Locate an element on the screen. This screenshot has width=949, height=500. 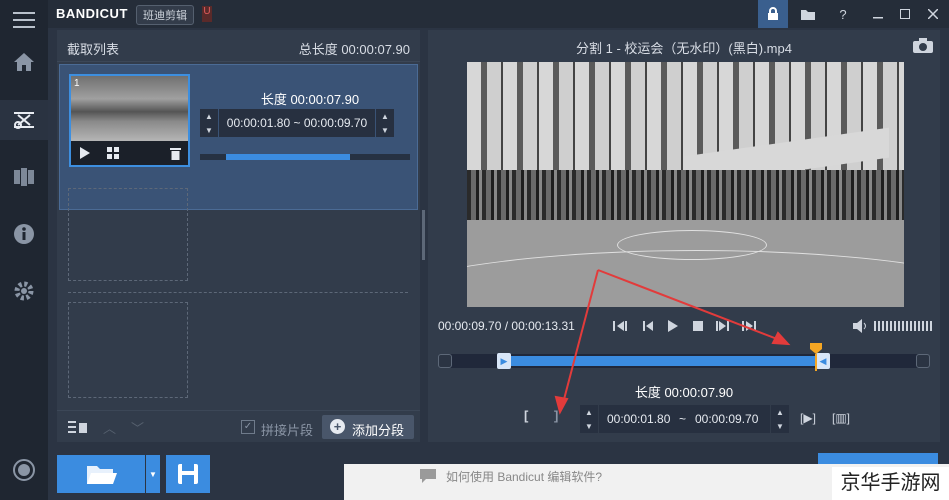
watermark-text: 京华手游网 is located at coordinates (890, 483).